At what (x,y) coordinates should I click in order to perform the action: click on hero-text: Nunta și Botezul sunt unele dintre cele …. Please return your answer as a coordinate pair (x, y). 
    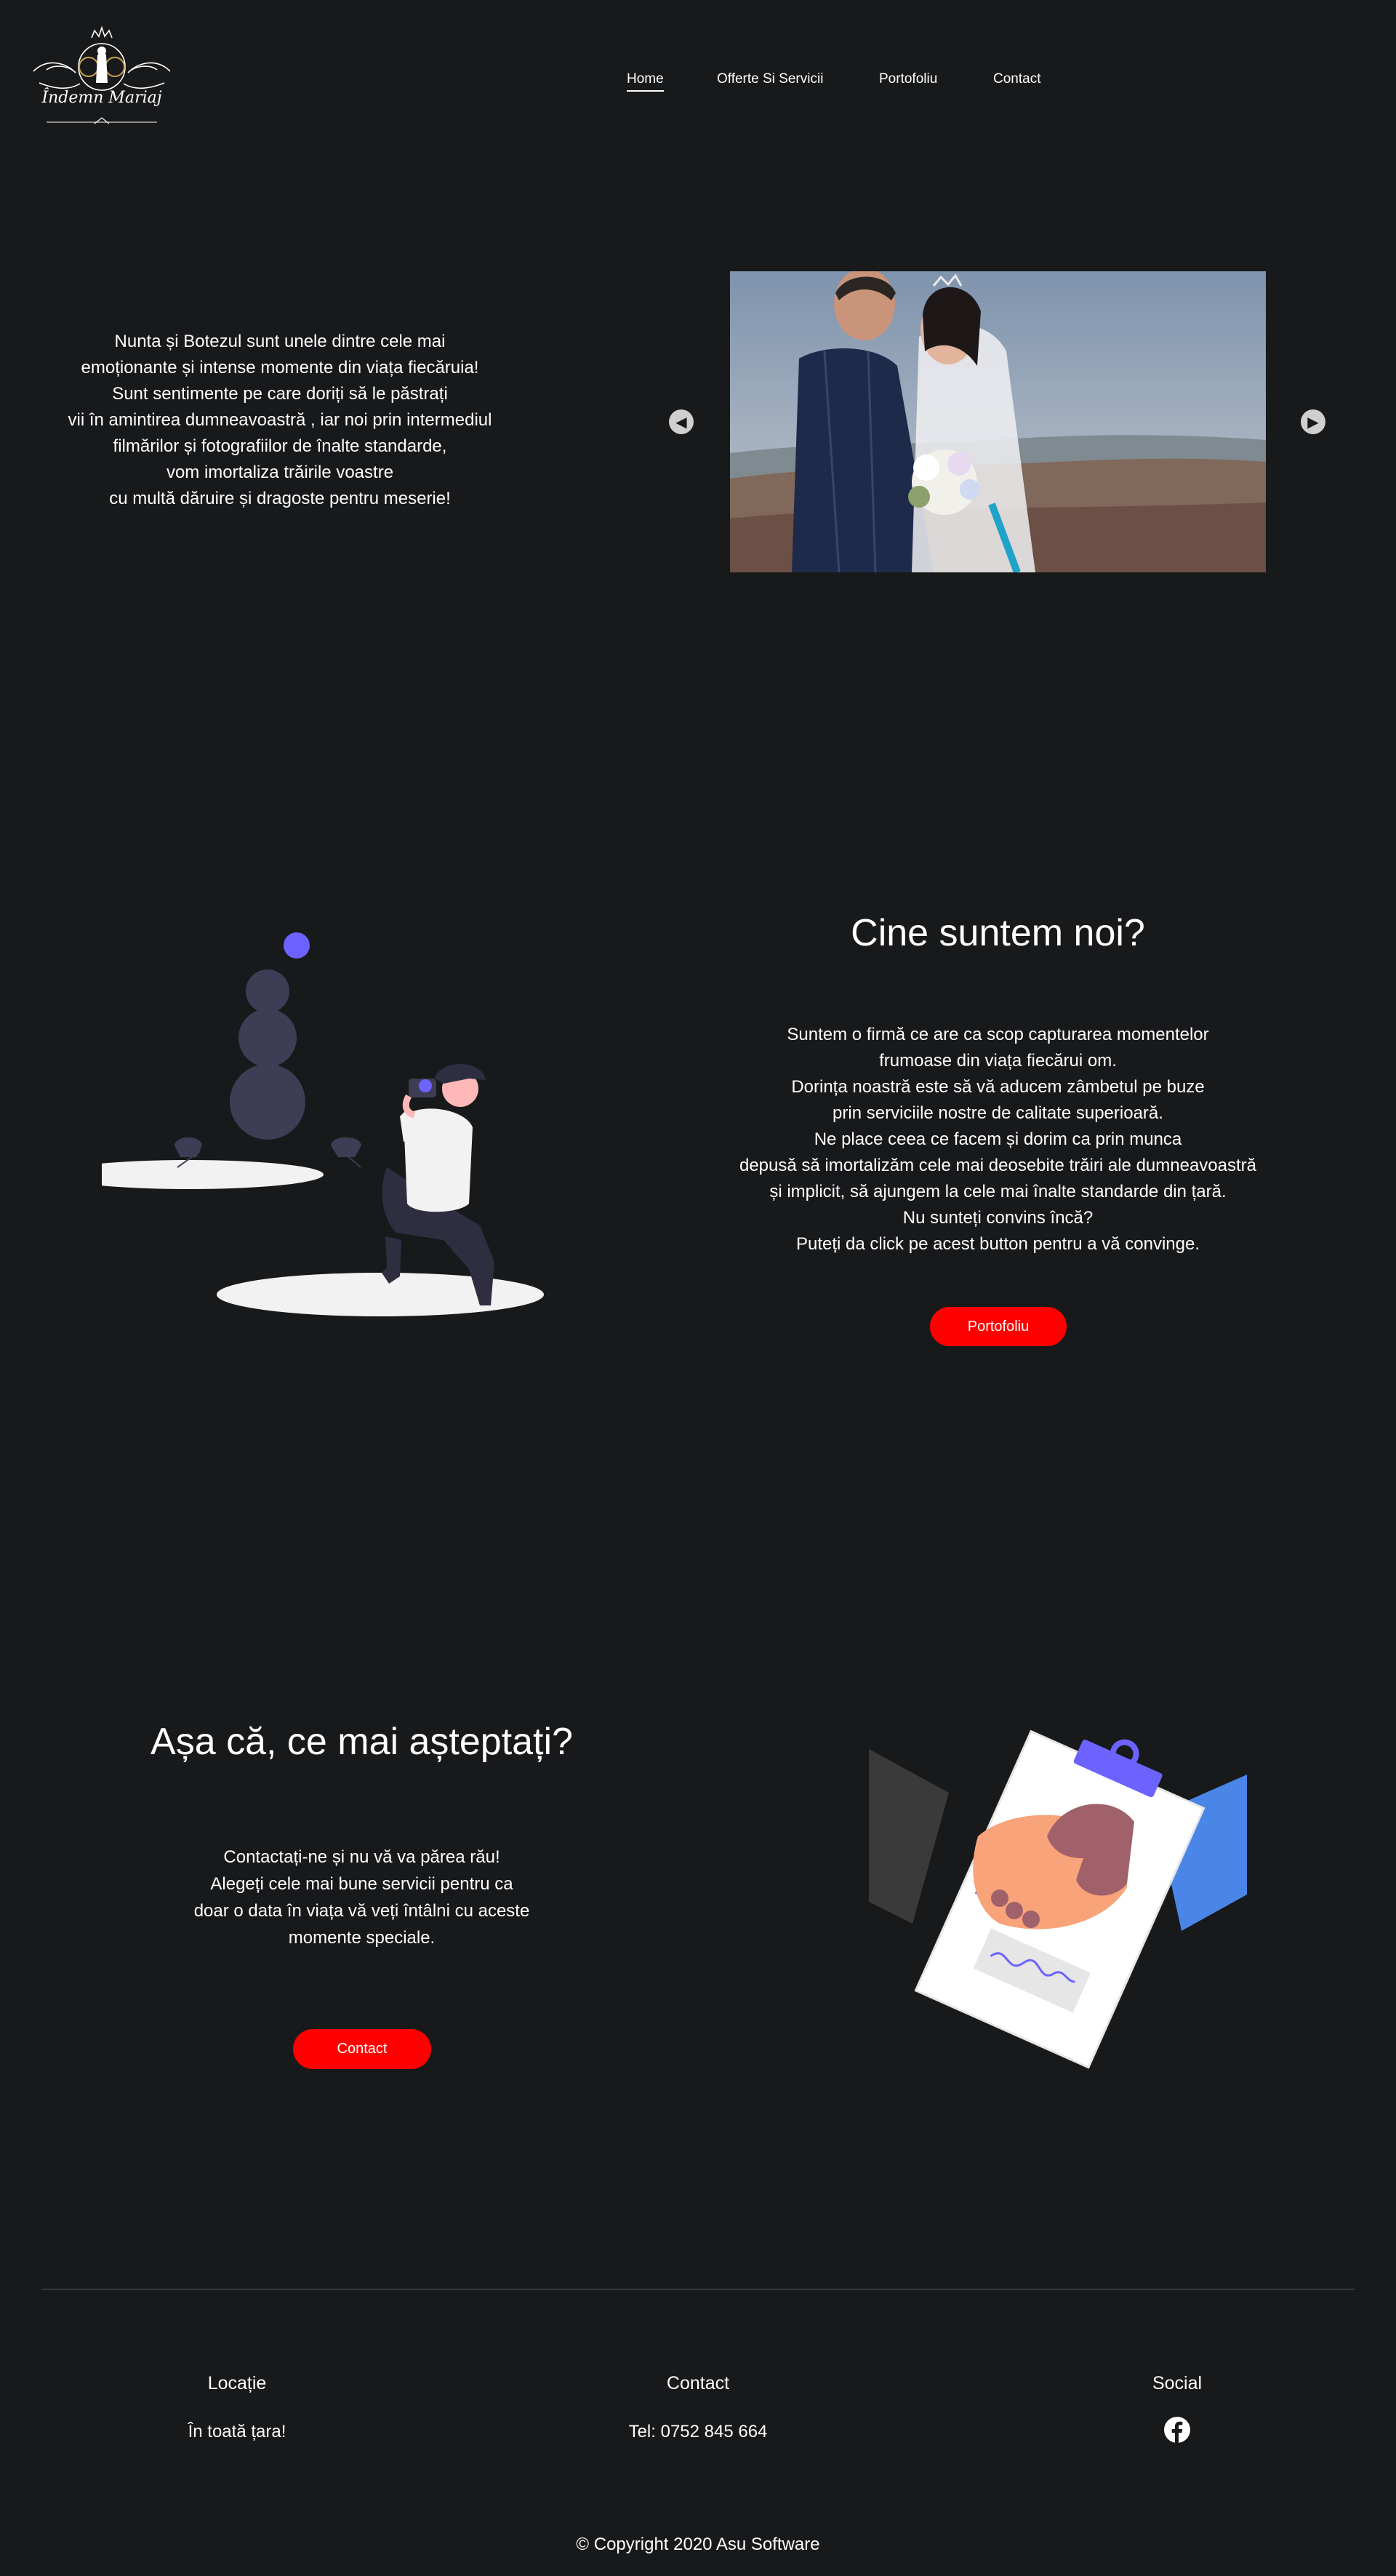
    Looking at the image, I should click on (280, 420).